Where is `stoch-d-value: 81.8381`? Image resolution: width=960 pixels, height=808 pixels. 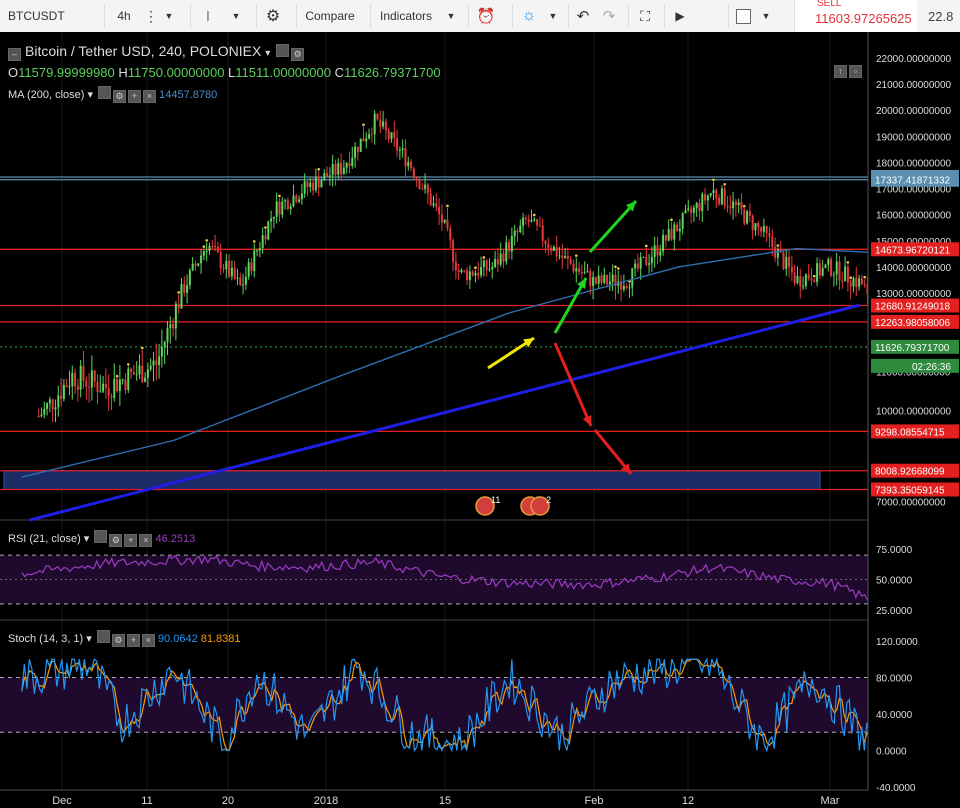 stoch-d-value: 81.8381 is located at coordinates (220, 639).